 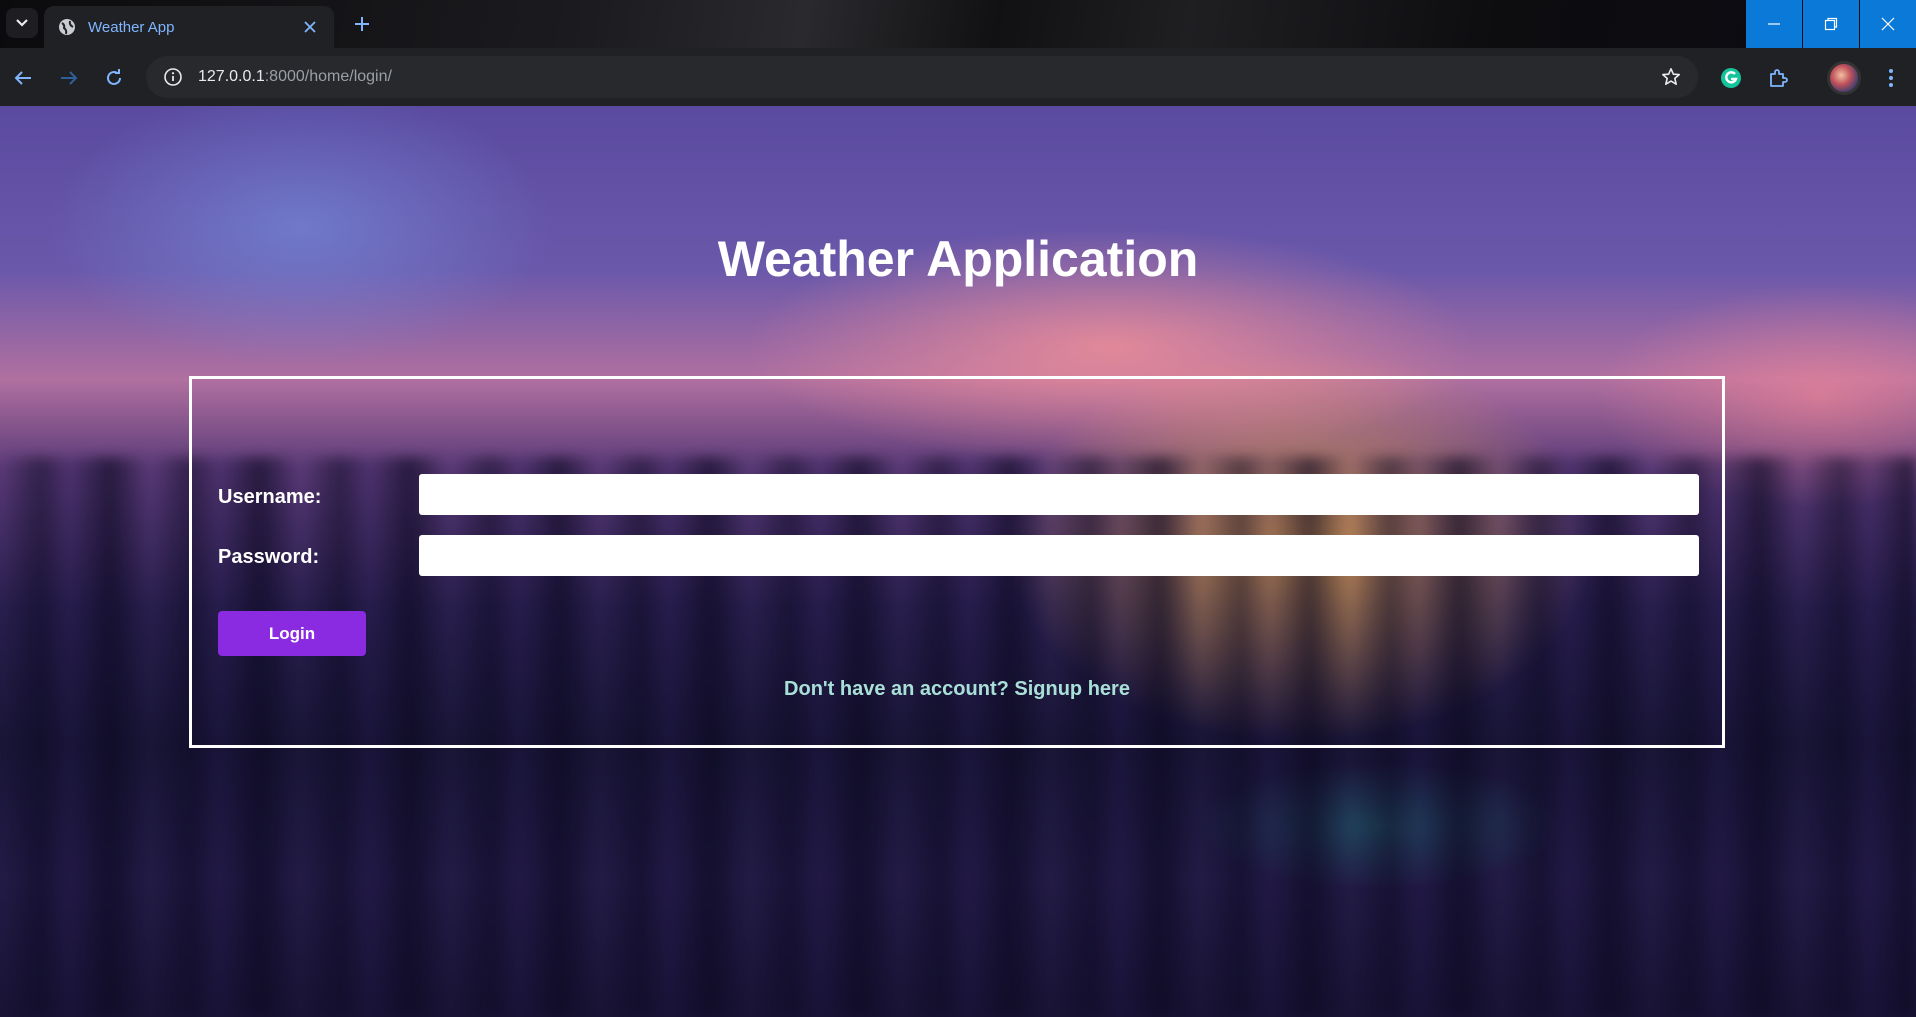 What do you see at coordinates (922, 77) in the screenshot?
I see `address-bar: 127.0.0.1:8000/home/login/` at bounding box center [922, 77].